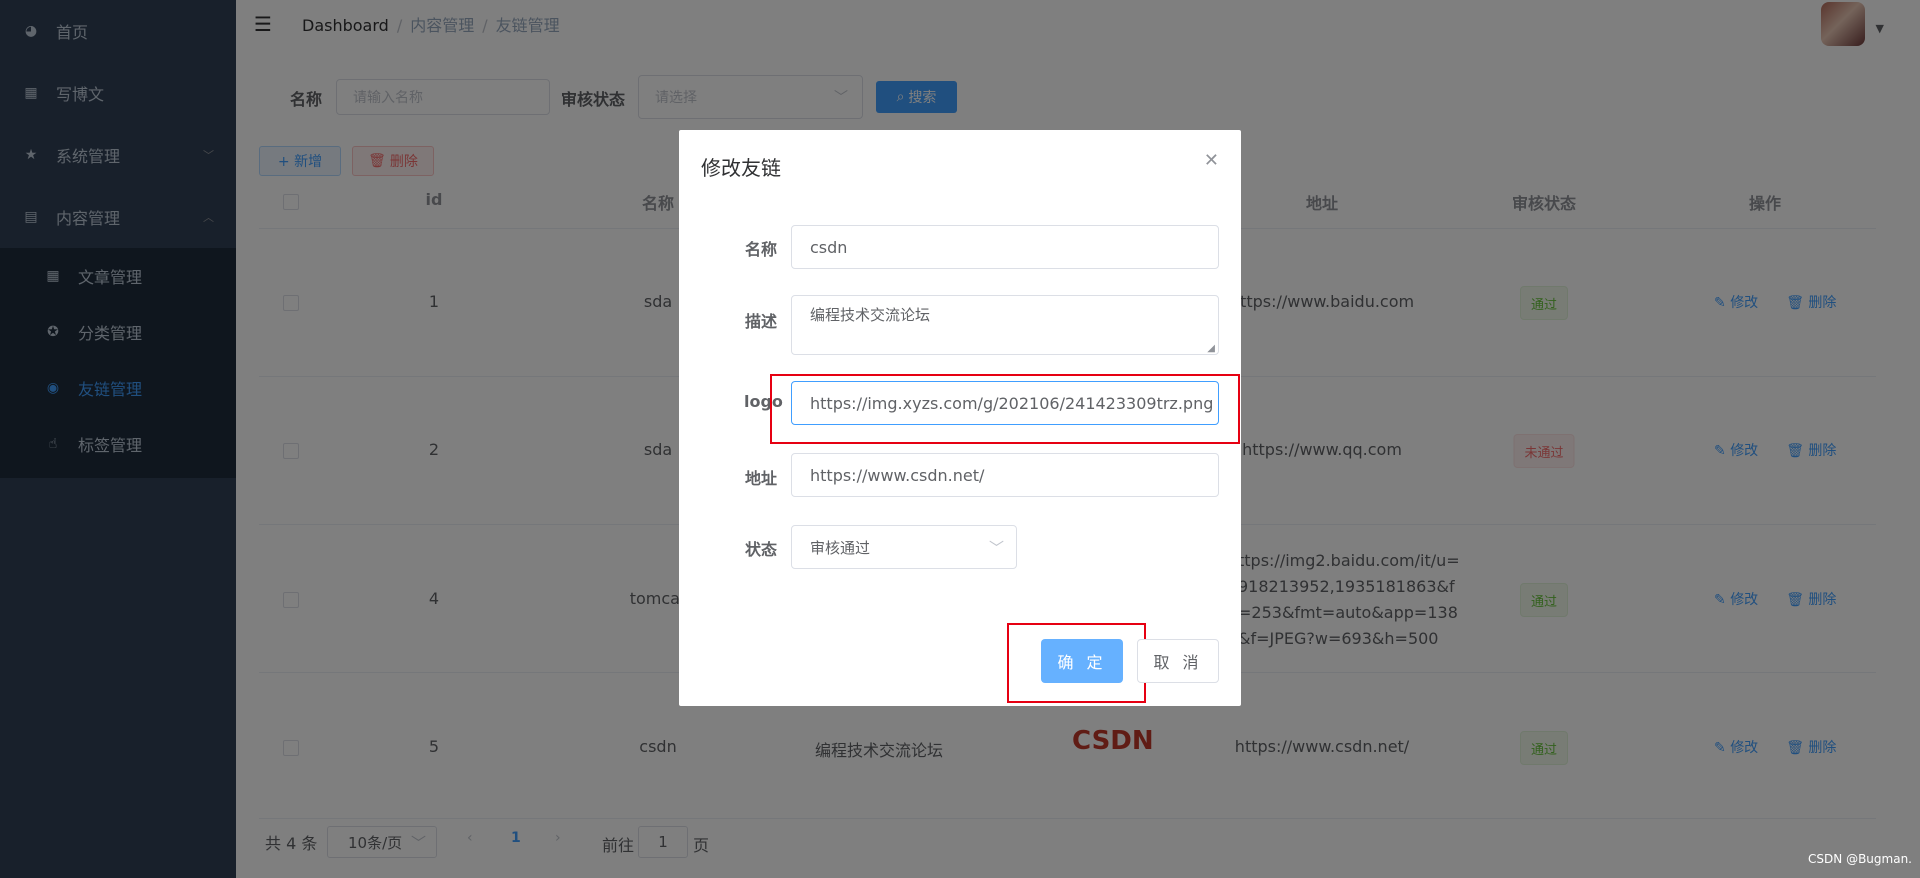 Image resolution: width=1920 pixels, height=878 pixels. What do you see at coordinates (1005, 247) in the screenshot?
I see `name-field: csdn` at bounding box center [1005, 247].